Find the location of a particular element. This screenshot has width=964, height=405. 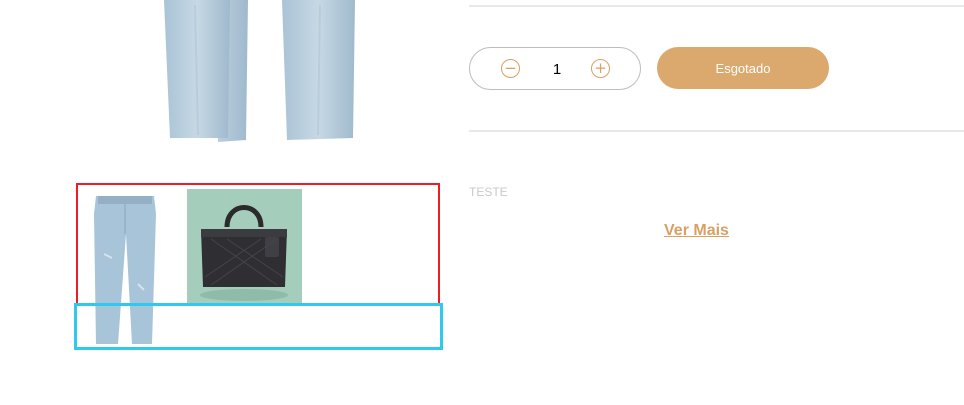

quantity-input is located at coordinates (557, 69).